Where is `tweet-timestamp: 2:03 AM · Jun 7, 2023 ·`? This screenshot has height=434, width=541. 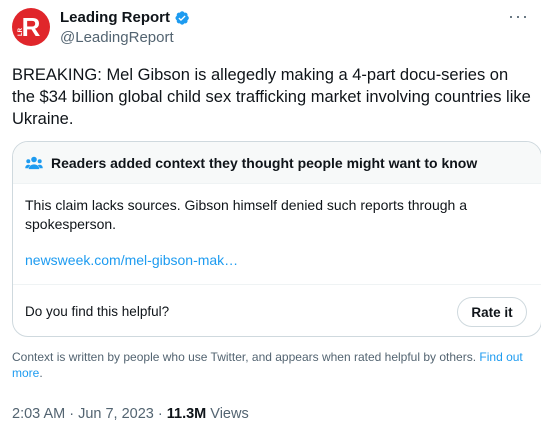 tweet-timestamp: 2:03 AM · Jun 7, 2023 · is located at coordinates (89, 414).